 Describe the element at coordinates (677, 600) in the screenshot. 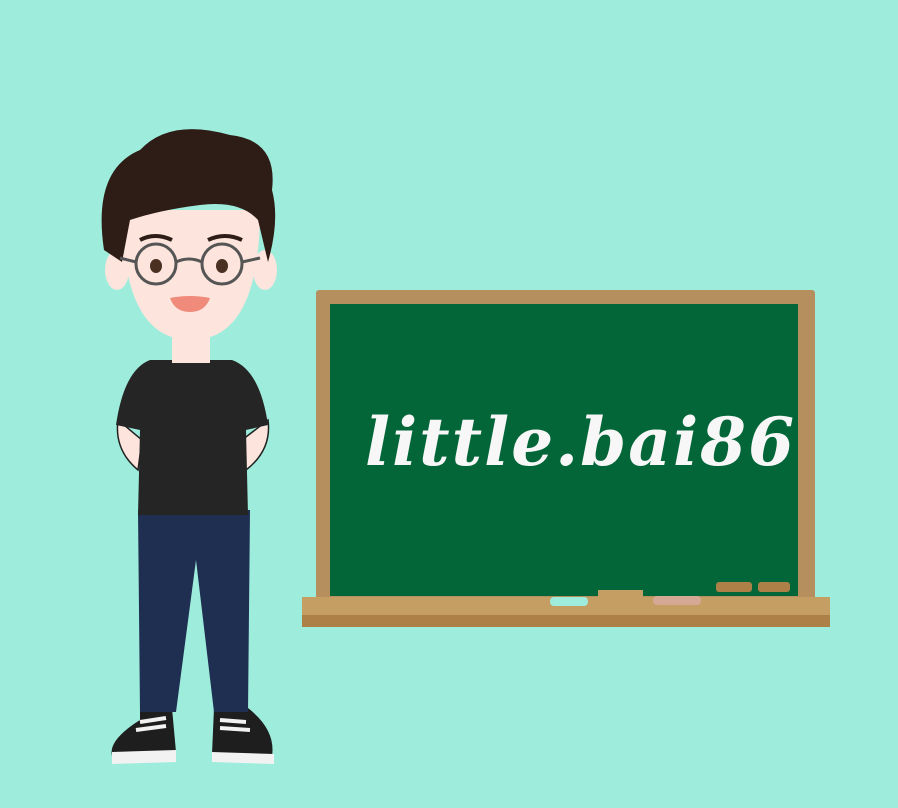

I see `chalk-piece-pink` at that location.